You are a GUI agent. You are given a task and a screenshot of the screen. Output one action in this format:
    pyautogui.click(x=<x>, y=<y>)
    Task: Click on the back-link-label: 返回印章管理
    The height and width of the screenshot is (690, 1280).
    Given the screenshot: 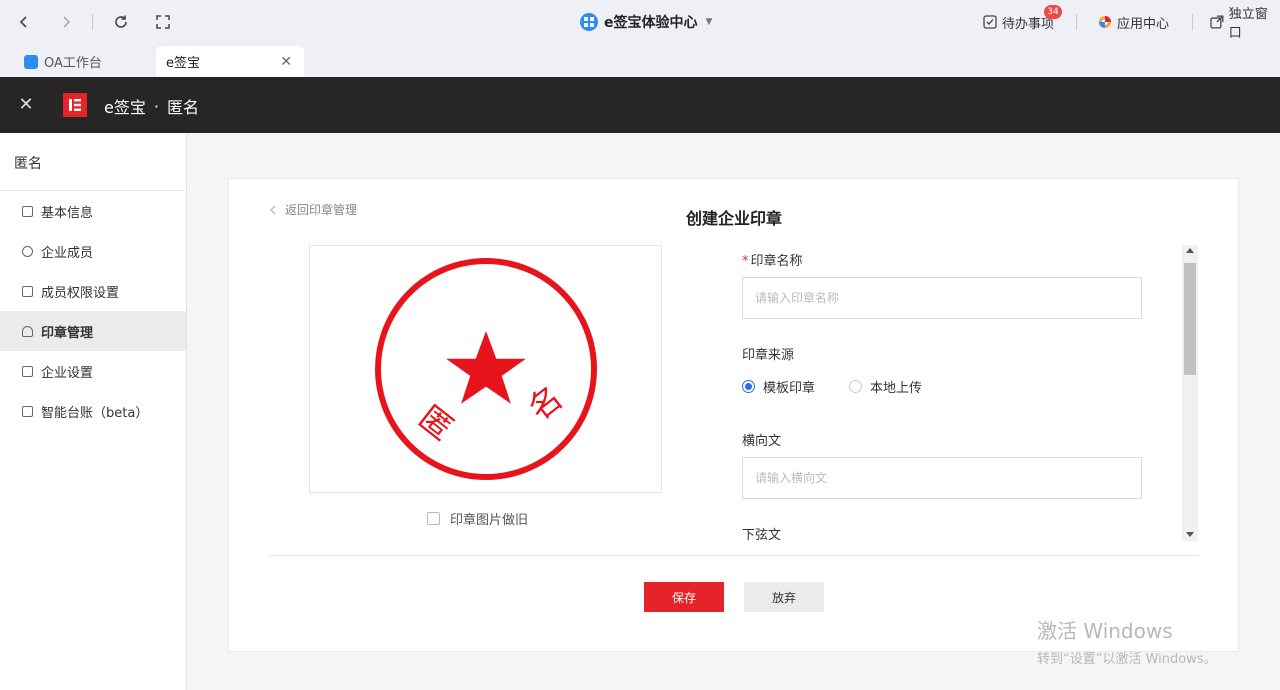 What is the action you would take?
    pyautogui.click(x=321, y=210)
    